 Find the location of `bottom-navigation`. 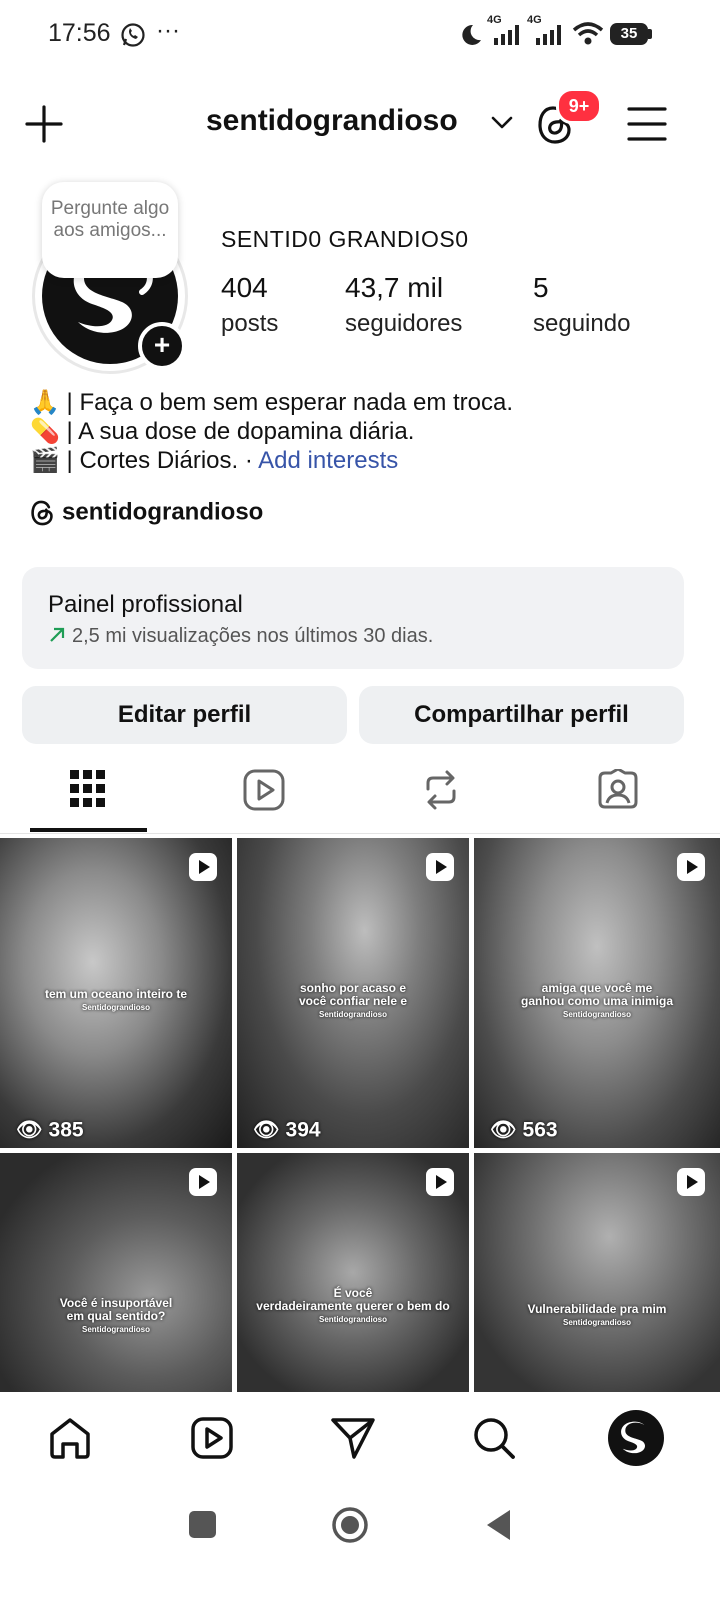

bottom-navigation is located at coordinates (360, 1439).